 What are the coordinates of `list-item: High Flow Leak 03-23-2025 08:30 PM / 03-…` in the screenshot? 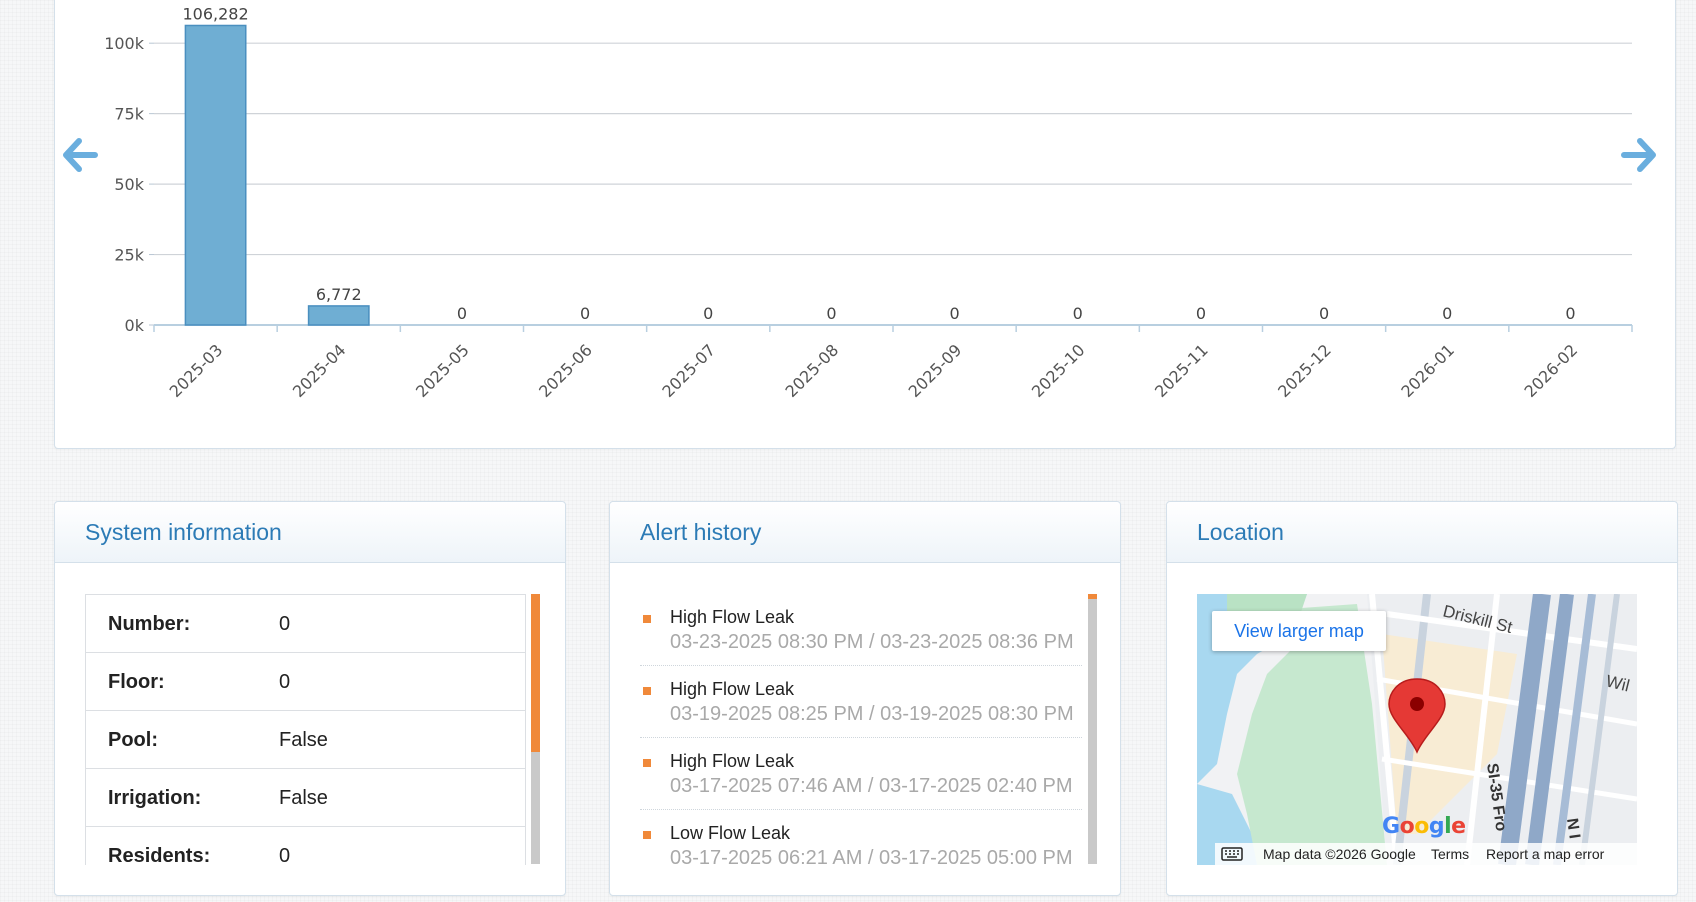 It's located at (861, 630).